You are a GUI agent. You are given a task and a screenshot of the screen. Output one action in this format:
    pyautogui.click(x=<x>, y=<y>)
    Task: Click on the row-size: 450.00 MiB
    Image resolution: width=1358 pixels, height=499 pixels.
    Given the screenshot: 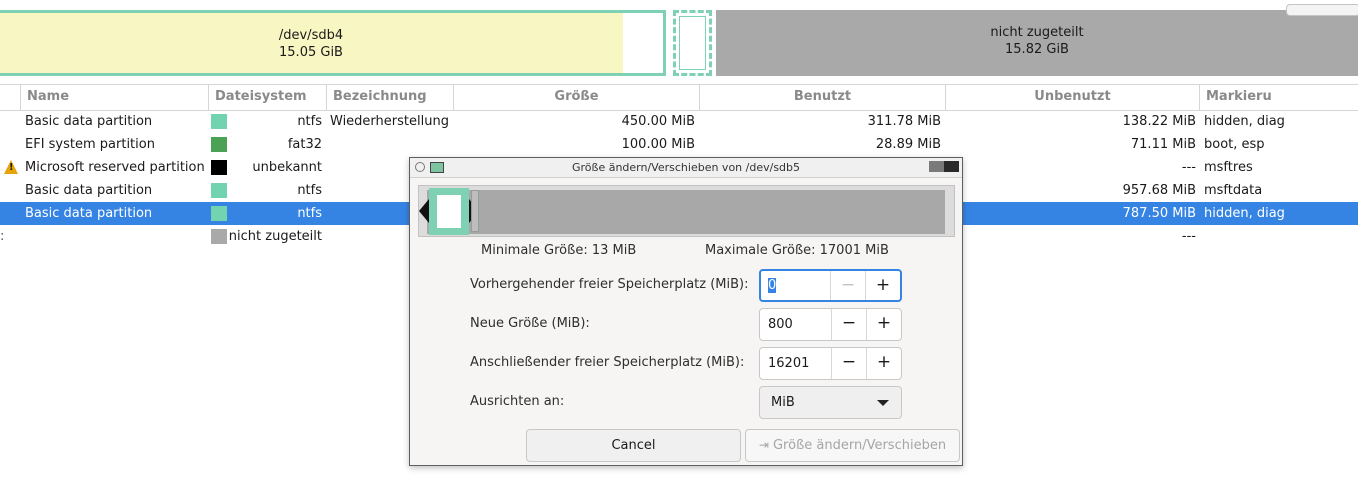 What is the action you would take?
    pyautogui.click(x=658, y=121)
    